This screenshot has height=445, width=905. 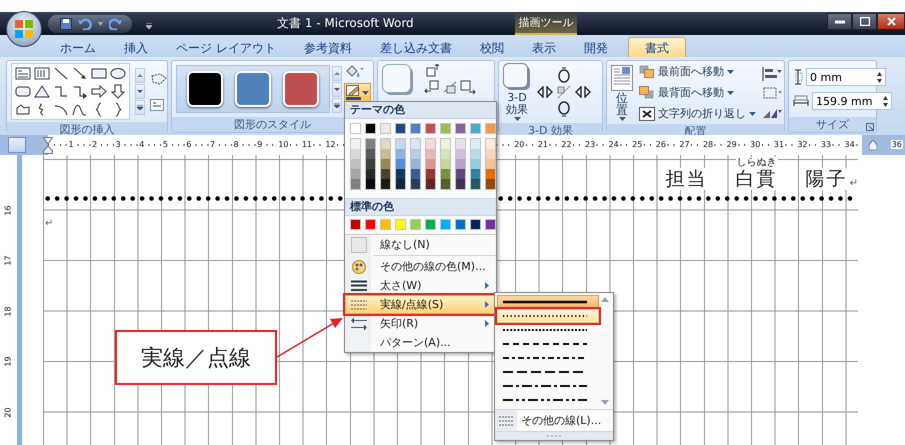 What do you see at coordinates (142, 144) in the screenshot?
I see `ruler-number: 4` at bounding box center [142, 144].